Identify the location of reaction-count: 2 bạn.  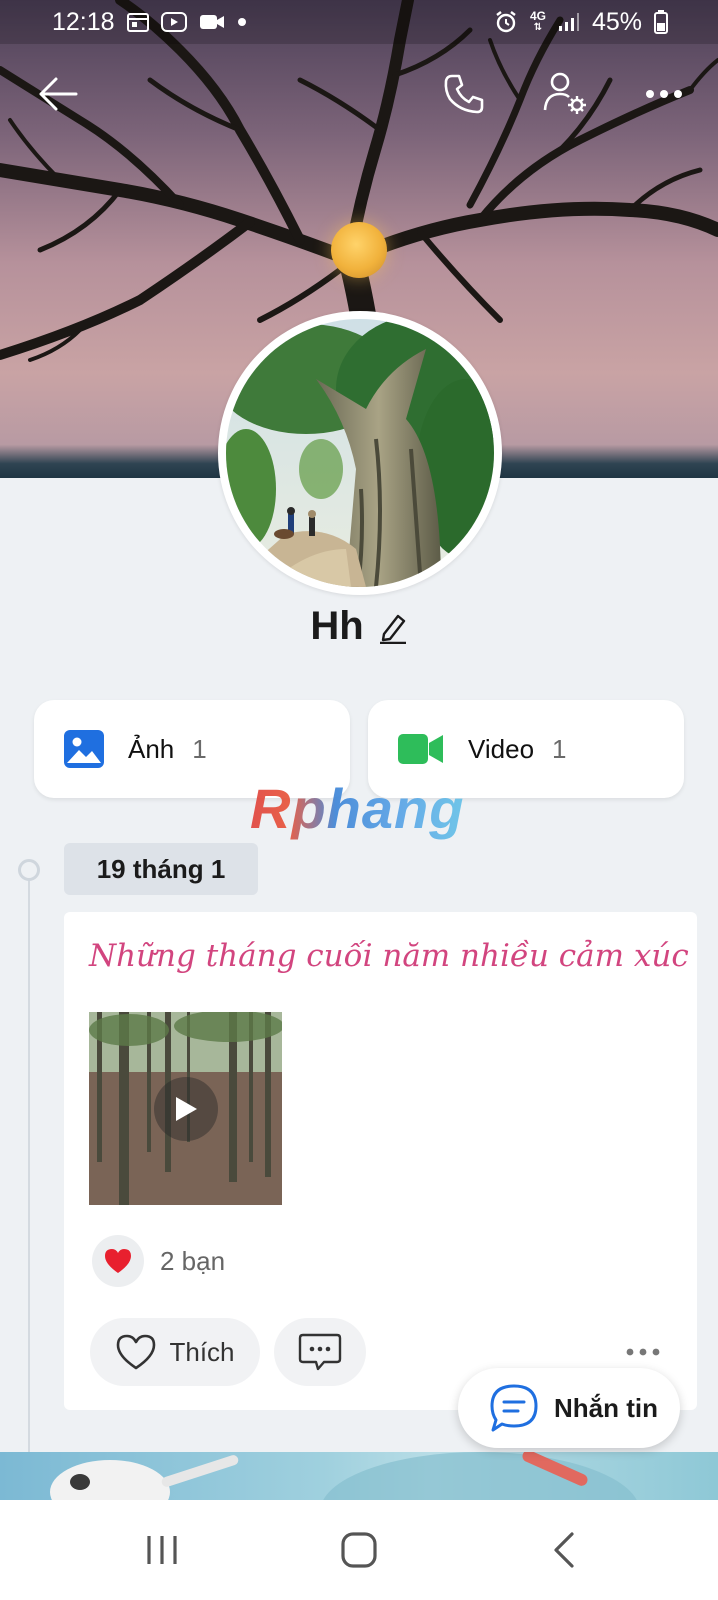
(193, 1260).